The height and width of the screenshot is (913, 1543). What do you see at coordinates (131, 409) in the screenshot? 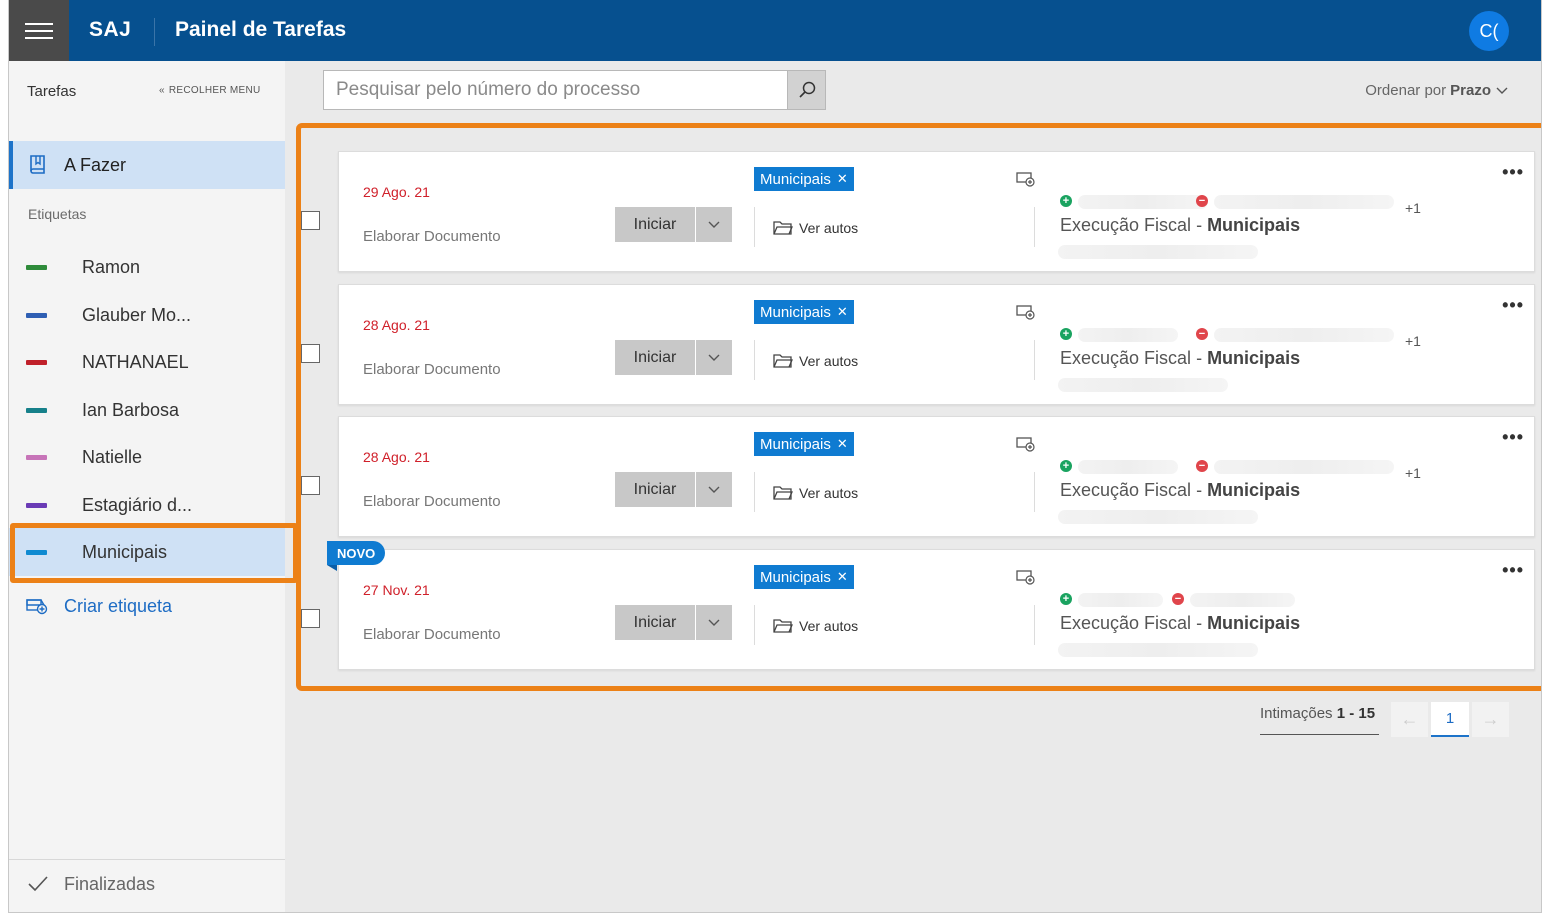
I see `sidebar-tag-label: Ian Barbosa` at bounding box center [131, 409].